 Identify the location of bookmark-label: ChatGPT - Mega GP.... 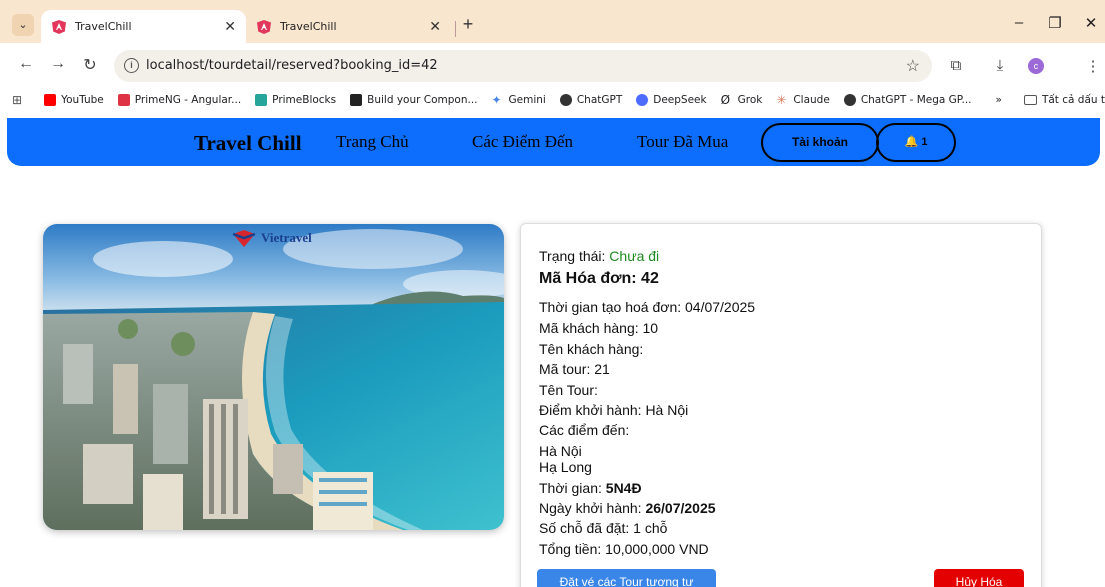
(916, 100).